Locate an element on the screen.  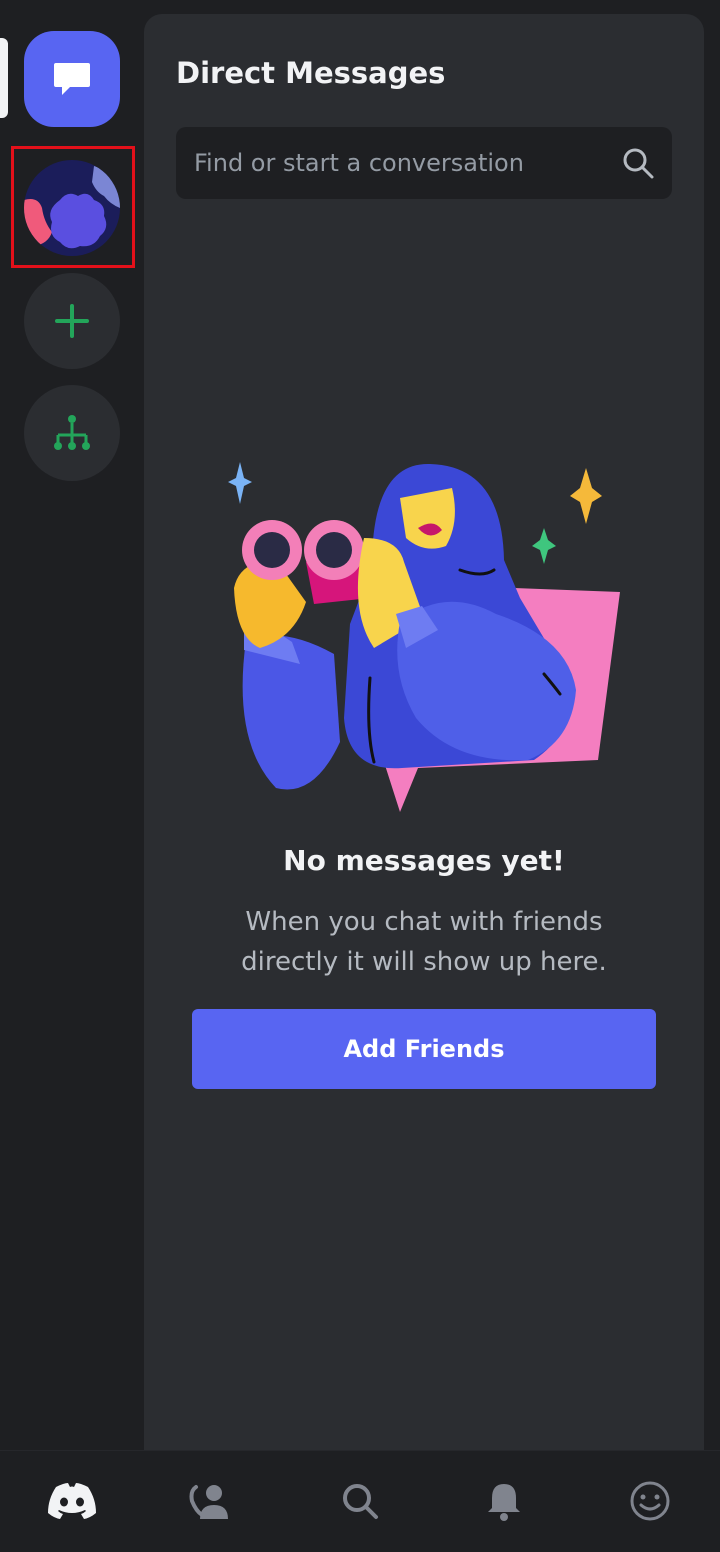
add-friends-button: Add Friends is located at coordinates (424, 1049).